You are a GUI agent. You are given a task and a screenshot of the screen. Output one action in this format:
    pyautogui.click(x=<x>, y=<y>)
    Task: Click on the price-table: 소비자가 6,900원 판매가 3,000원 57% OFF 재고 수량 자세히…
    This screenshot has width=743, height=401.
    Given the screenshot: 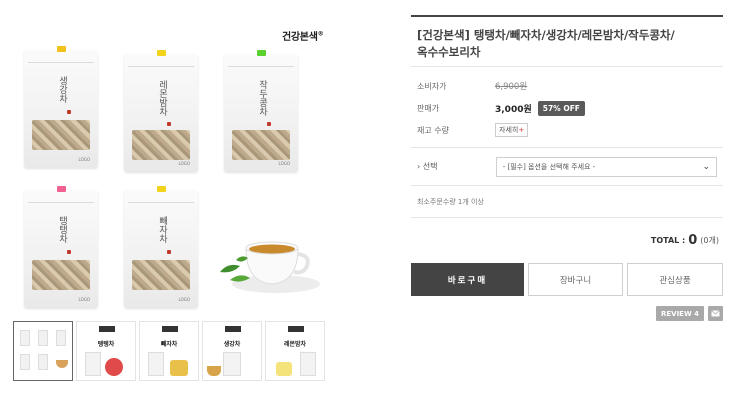 What is the action you would take?
    pyautogui.click(x=567, y=107)
    